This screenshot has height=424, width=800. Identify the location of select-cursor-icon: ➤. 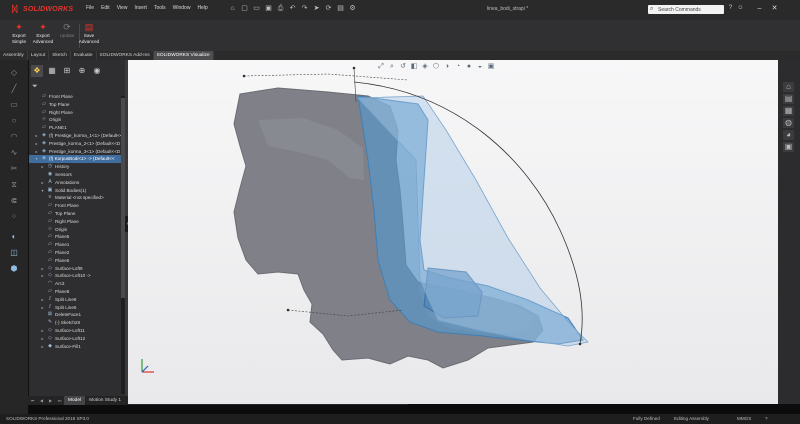
(316, 8).